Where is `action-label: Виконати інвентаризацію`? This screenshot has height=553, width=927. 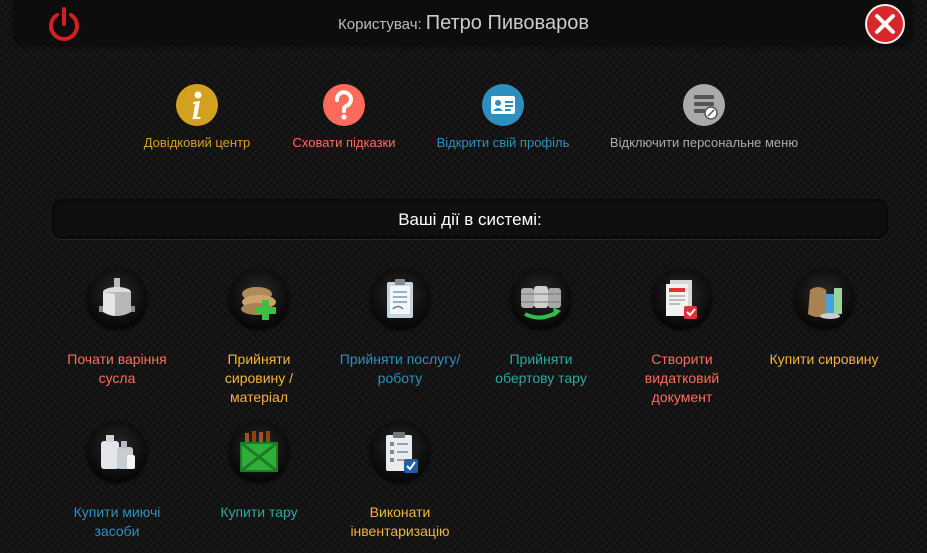 action-label: Виконати інвентаризацію is located at coordinates (400, 522).